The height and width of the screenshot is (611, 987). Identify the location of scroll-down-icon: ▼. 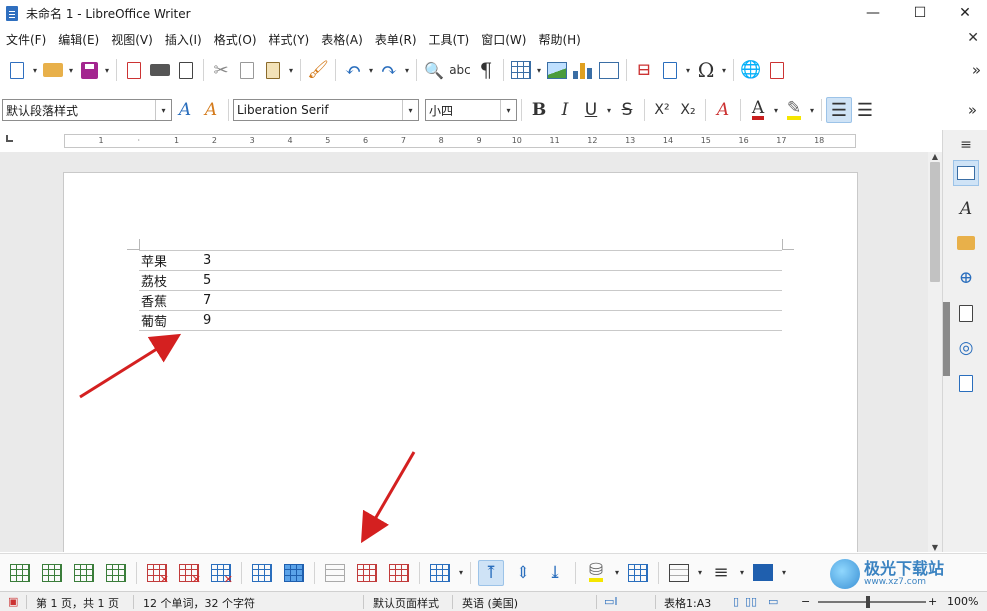
(935, 547).